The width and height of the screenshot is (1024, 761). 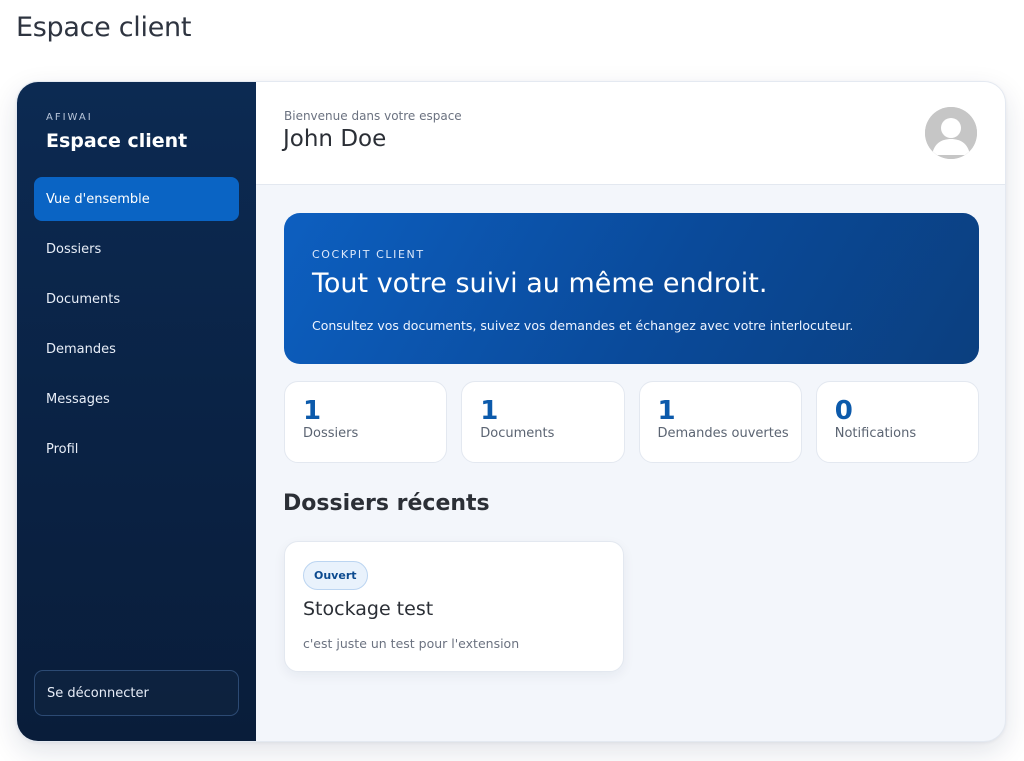 What do you see at coordinates (373, 116) in the screenshot?
I see `welcome-text: Bienvenue dans votre espace` at bounding box center [373, 116].